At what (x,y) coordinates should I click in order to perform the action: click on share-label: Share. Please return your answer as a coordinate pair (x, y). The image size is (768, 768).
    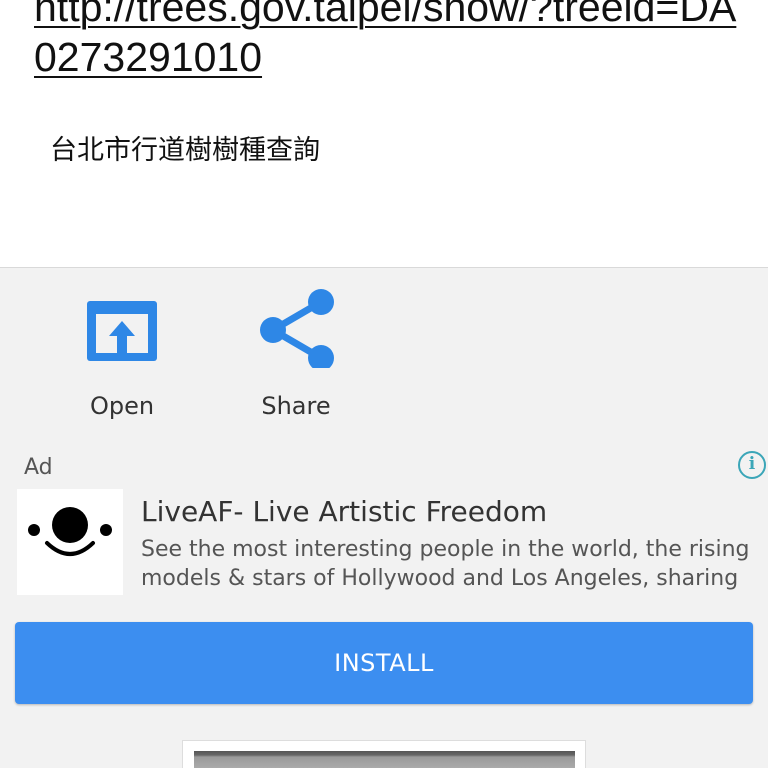
    Looking at the image, I should click on (296, 406).